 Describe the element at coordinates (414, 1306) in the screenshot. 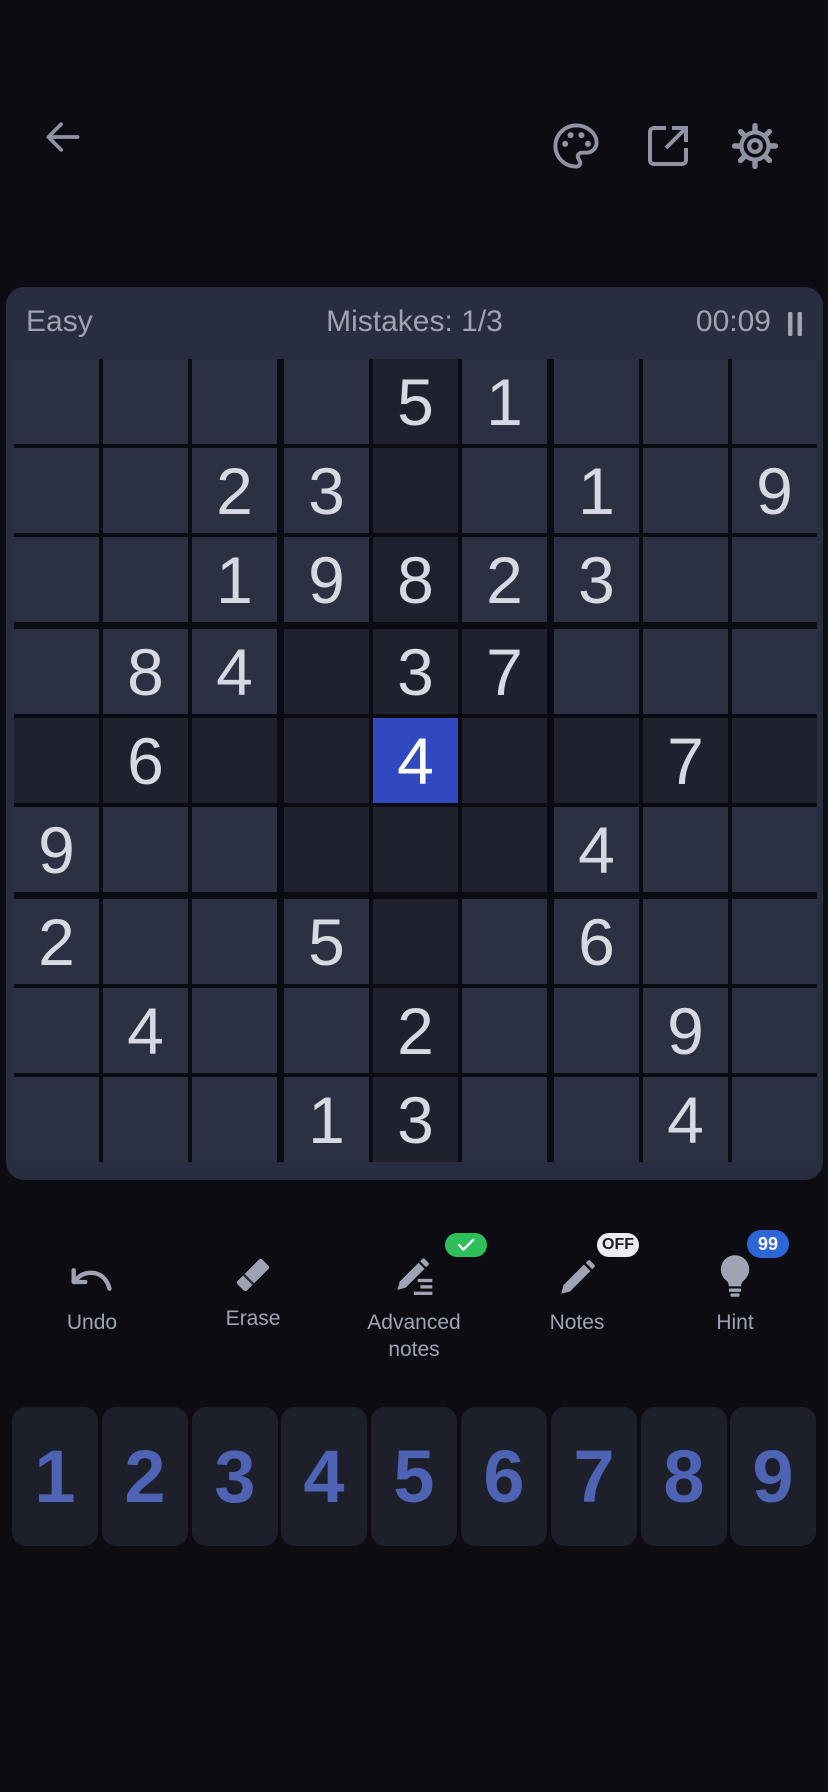

I see `advanced-notes-button: Advanced notes` at that location.